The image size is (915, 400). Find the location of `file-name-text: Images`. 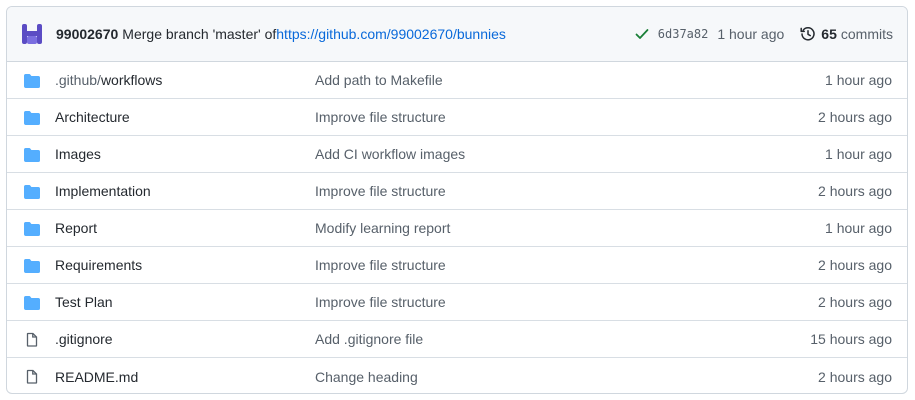

file-name-text: Images is located at coordinates (78, 154).